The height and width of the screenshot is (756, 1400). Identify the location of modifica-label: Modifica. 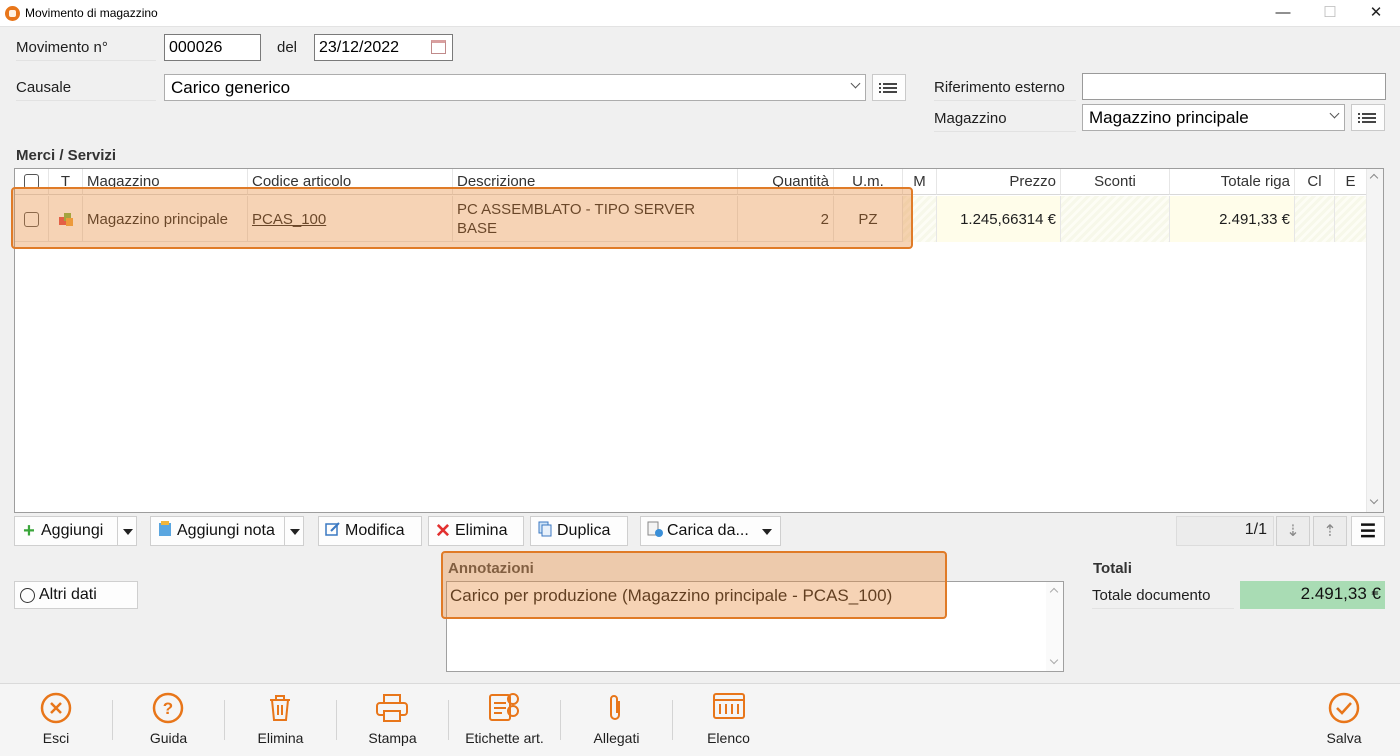
(375, 530).